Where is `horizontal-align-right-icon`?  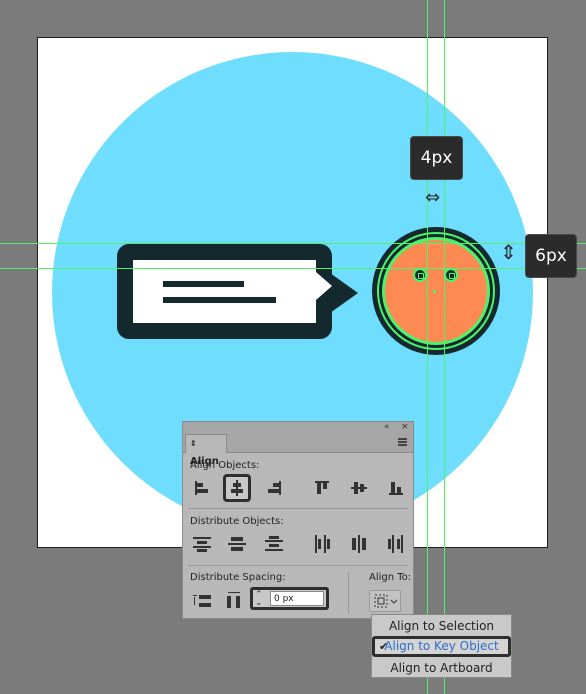 horizontal-align-right-icon is located at coordinates (274, 488).